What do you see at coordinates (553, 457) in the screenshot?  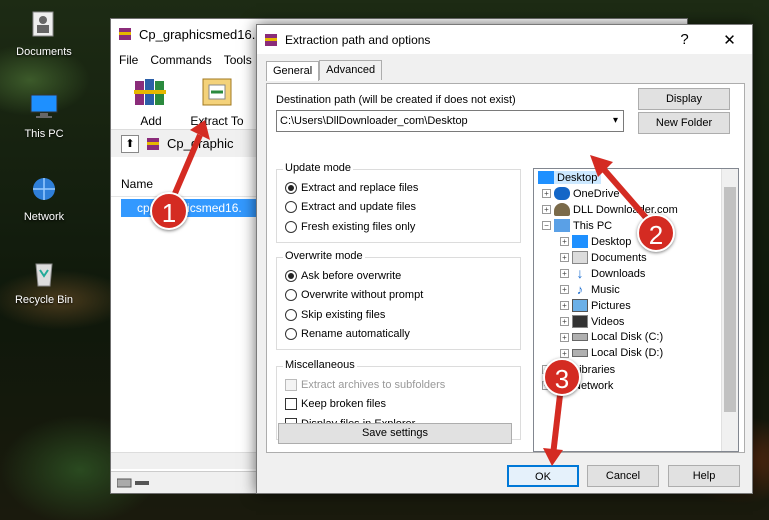 I see `arrow-3-head` at bounding box center [553, 457].